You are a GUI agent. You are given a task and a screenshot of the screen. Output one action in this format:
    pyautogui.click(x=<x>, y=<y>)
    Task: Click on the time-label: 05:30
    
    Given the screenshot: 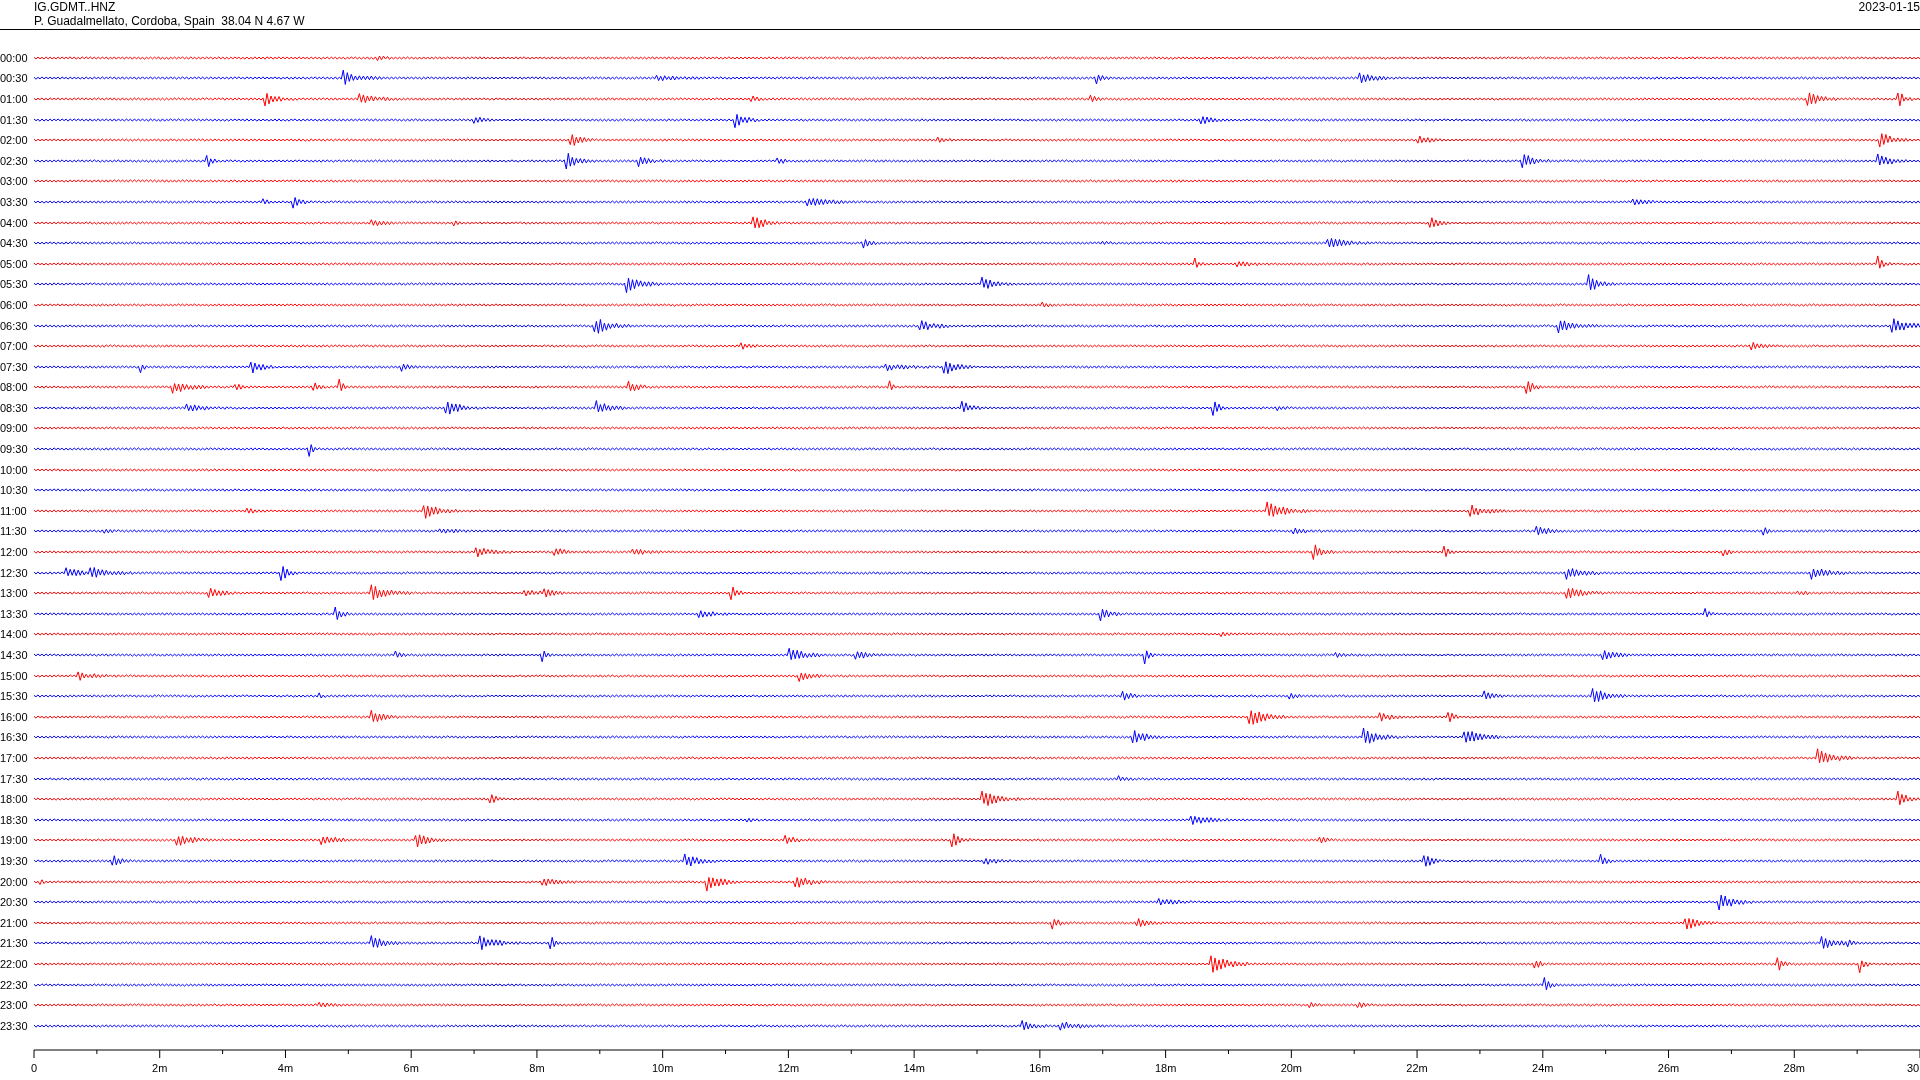 What is the action you would take?
    pyautogui.click(x=14, y=284)
    